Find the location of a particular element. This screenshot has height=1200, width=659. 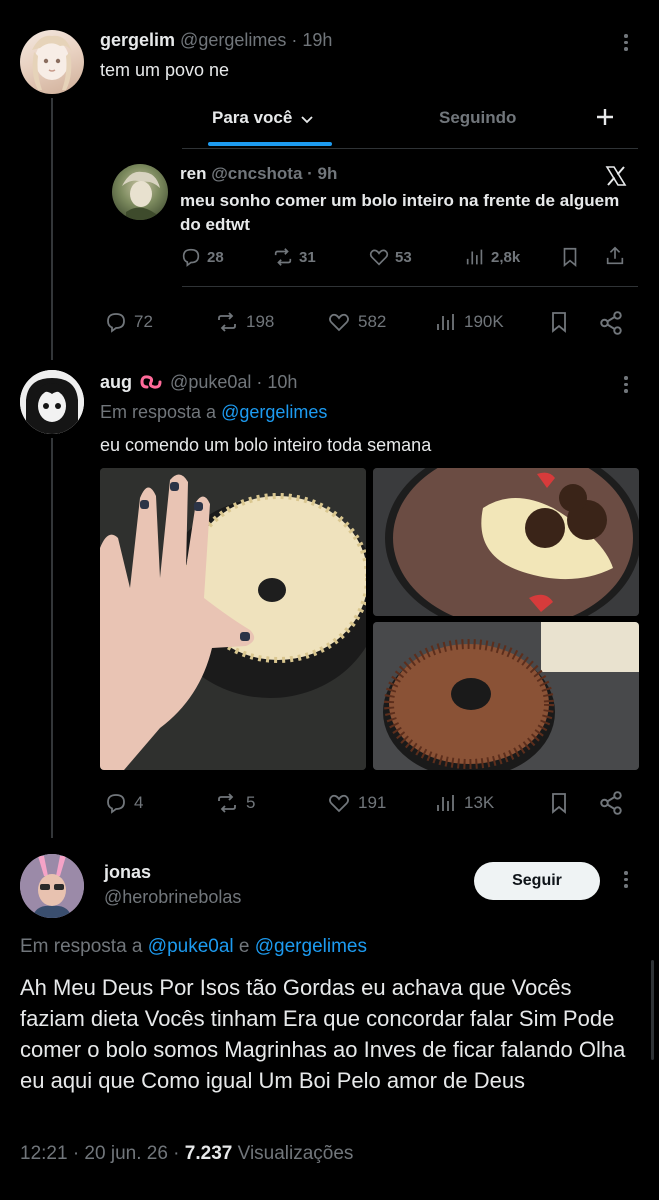

reply-conjunction: e is located at coordinates (244, 946).